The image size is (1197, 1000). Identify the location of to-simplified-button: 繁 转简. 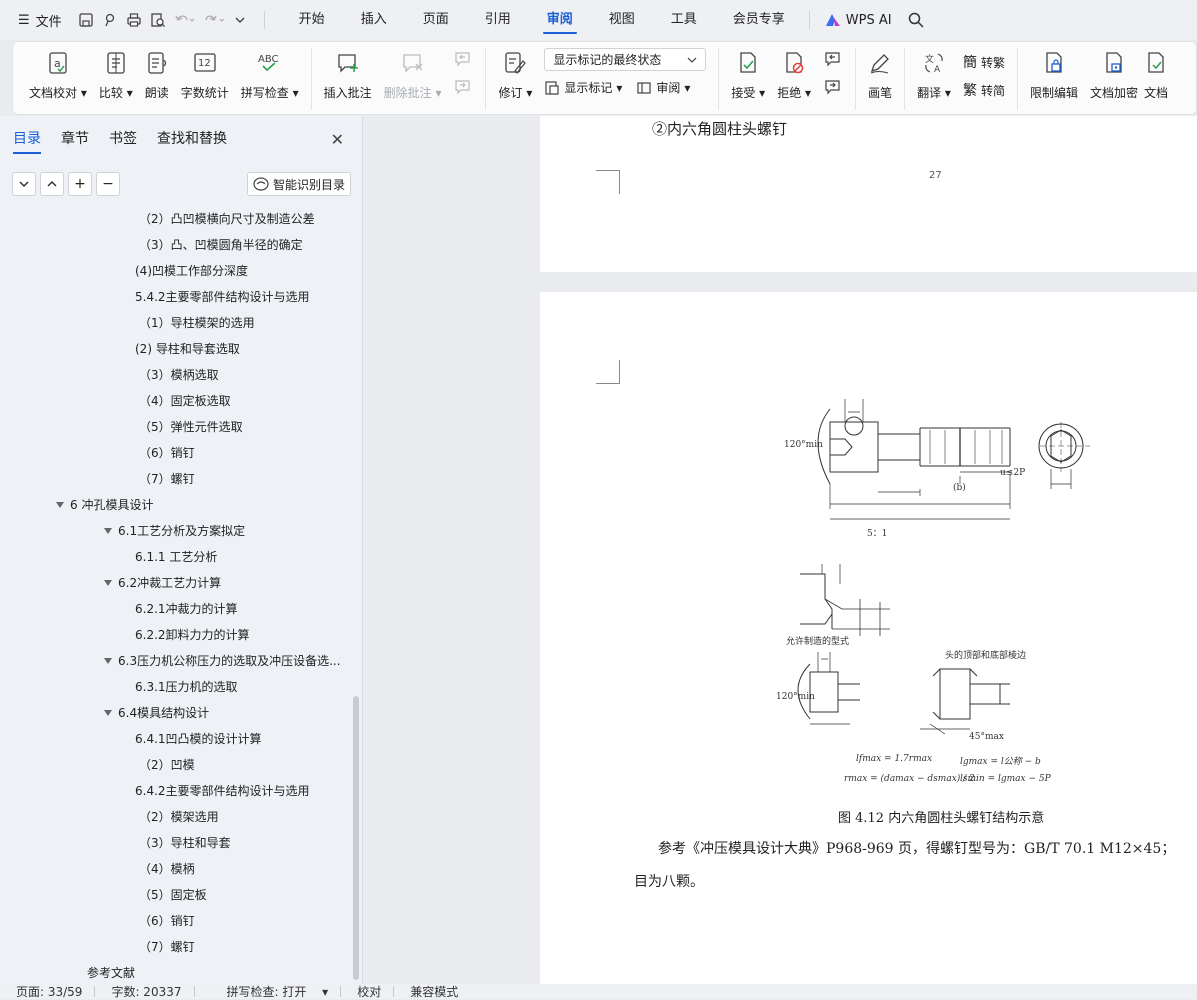
(984, 90).